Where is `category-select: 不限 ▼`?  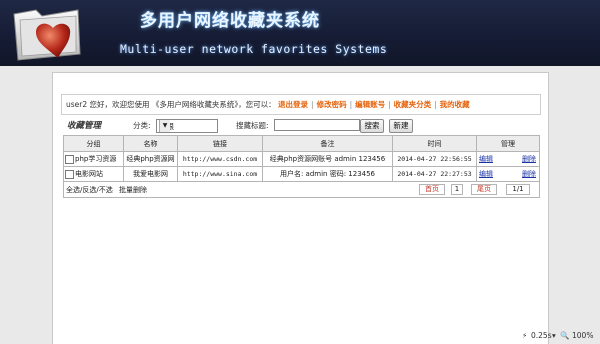 category-select: 不限 ▼ is located at coordinates (187, 126).